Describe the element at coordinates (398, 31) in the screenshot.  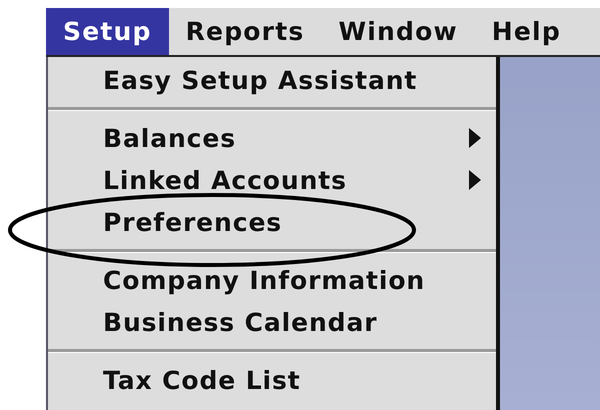
I see `menu-title: Window` at that location.